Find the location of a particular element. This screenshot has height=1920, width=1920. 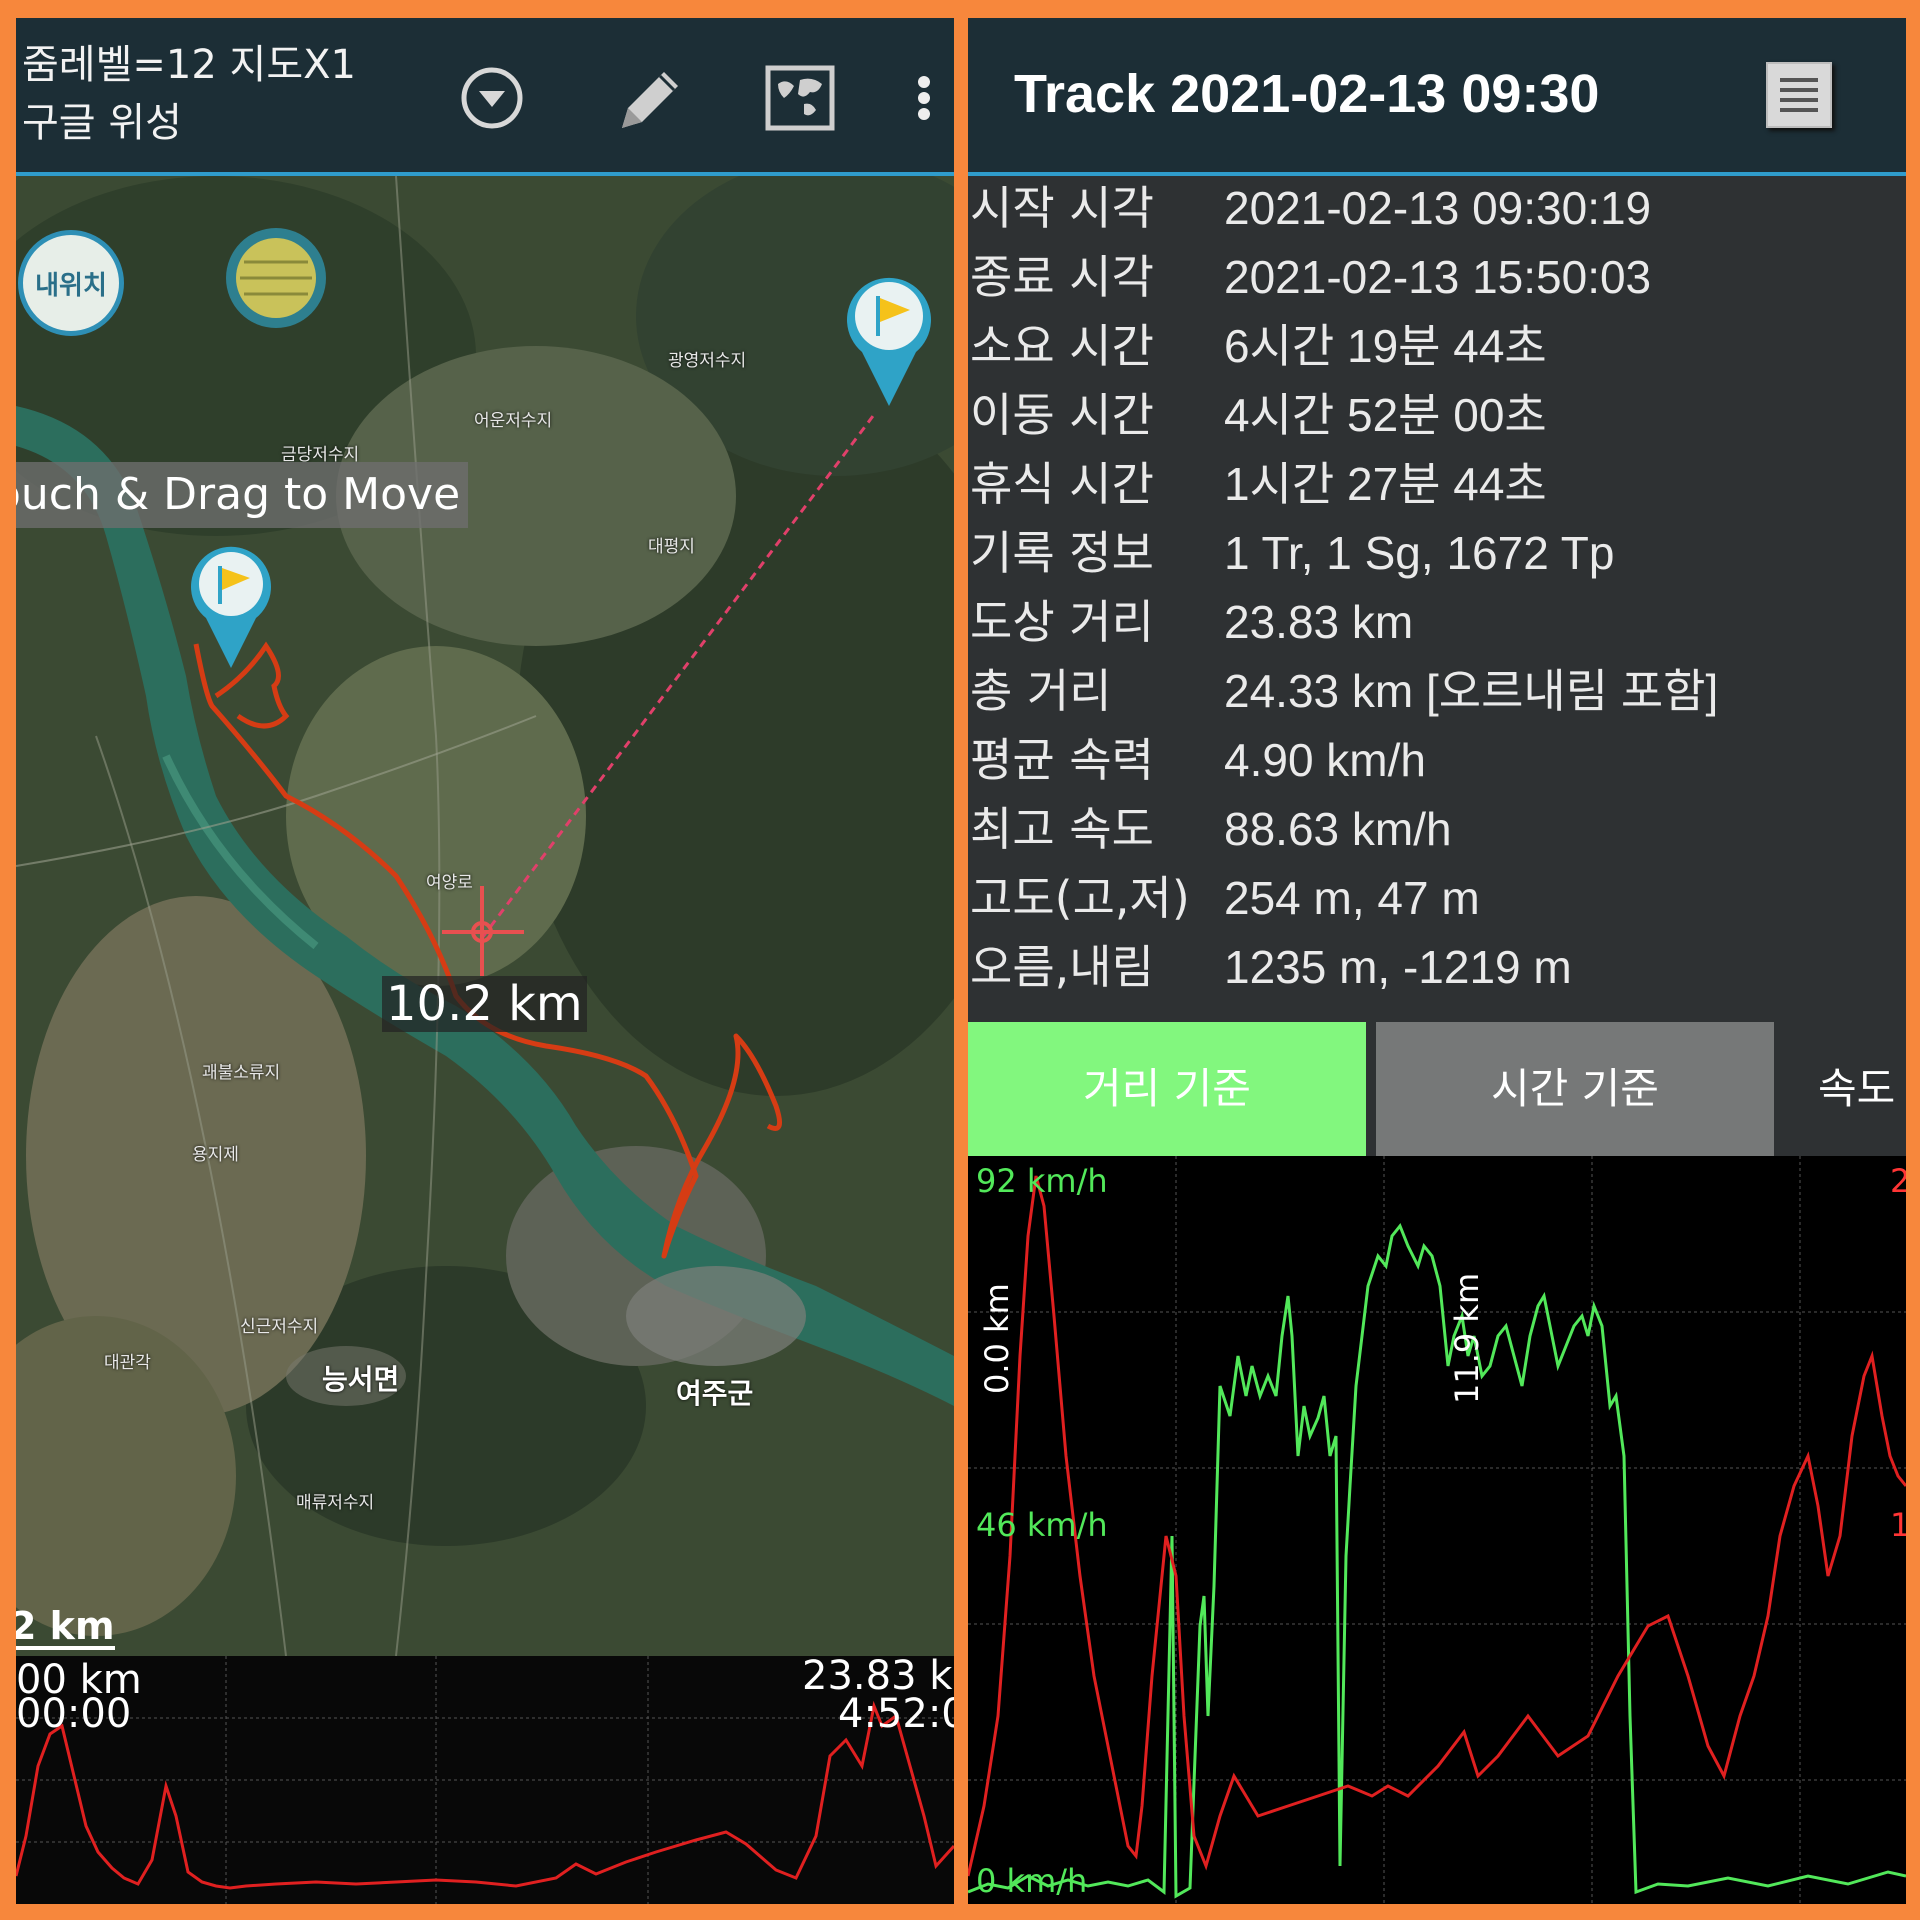

stat-label: 소요 시간 is located at coordinates (1062, 346).